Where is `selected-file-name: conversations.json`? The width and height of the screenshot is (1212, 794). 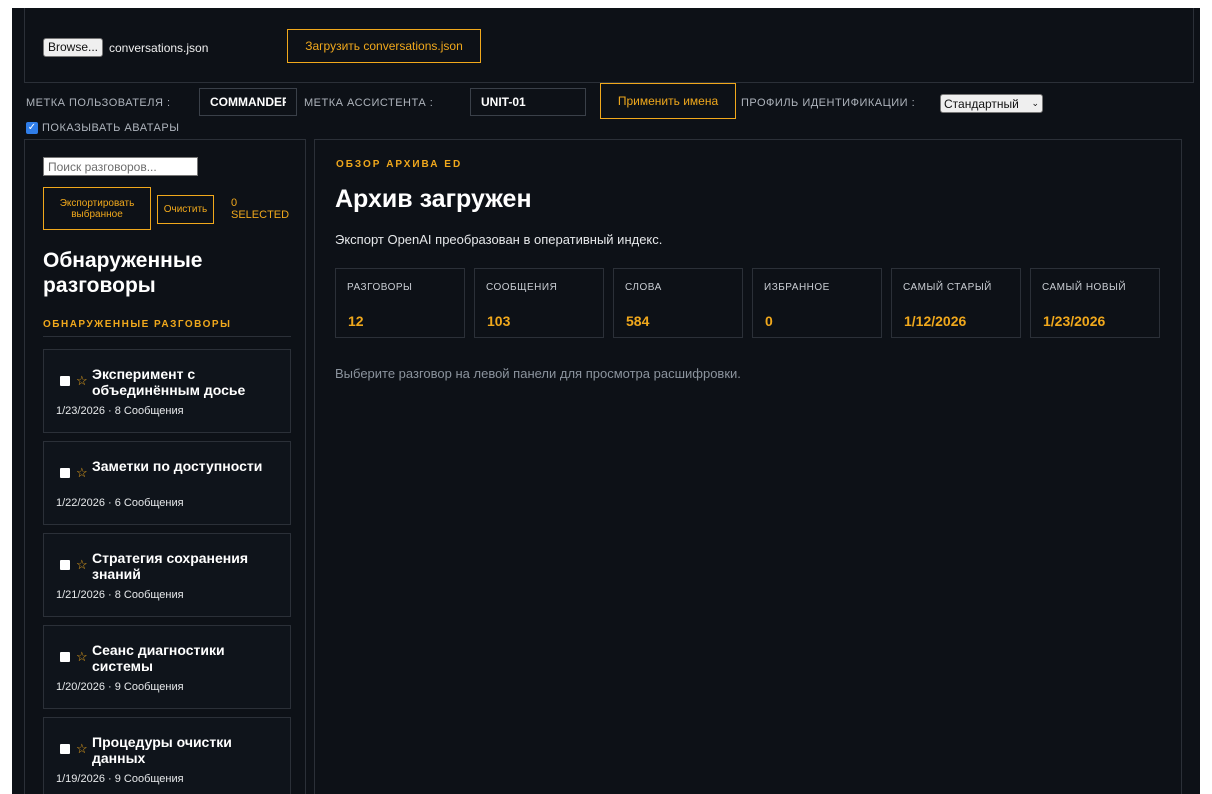
selected-file-name: conversations.json is located at coordinates (159, 48).